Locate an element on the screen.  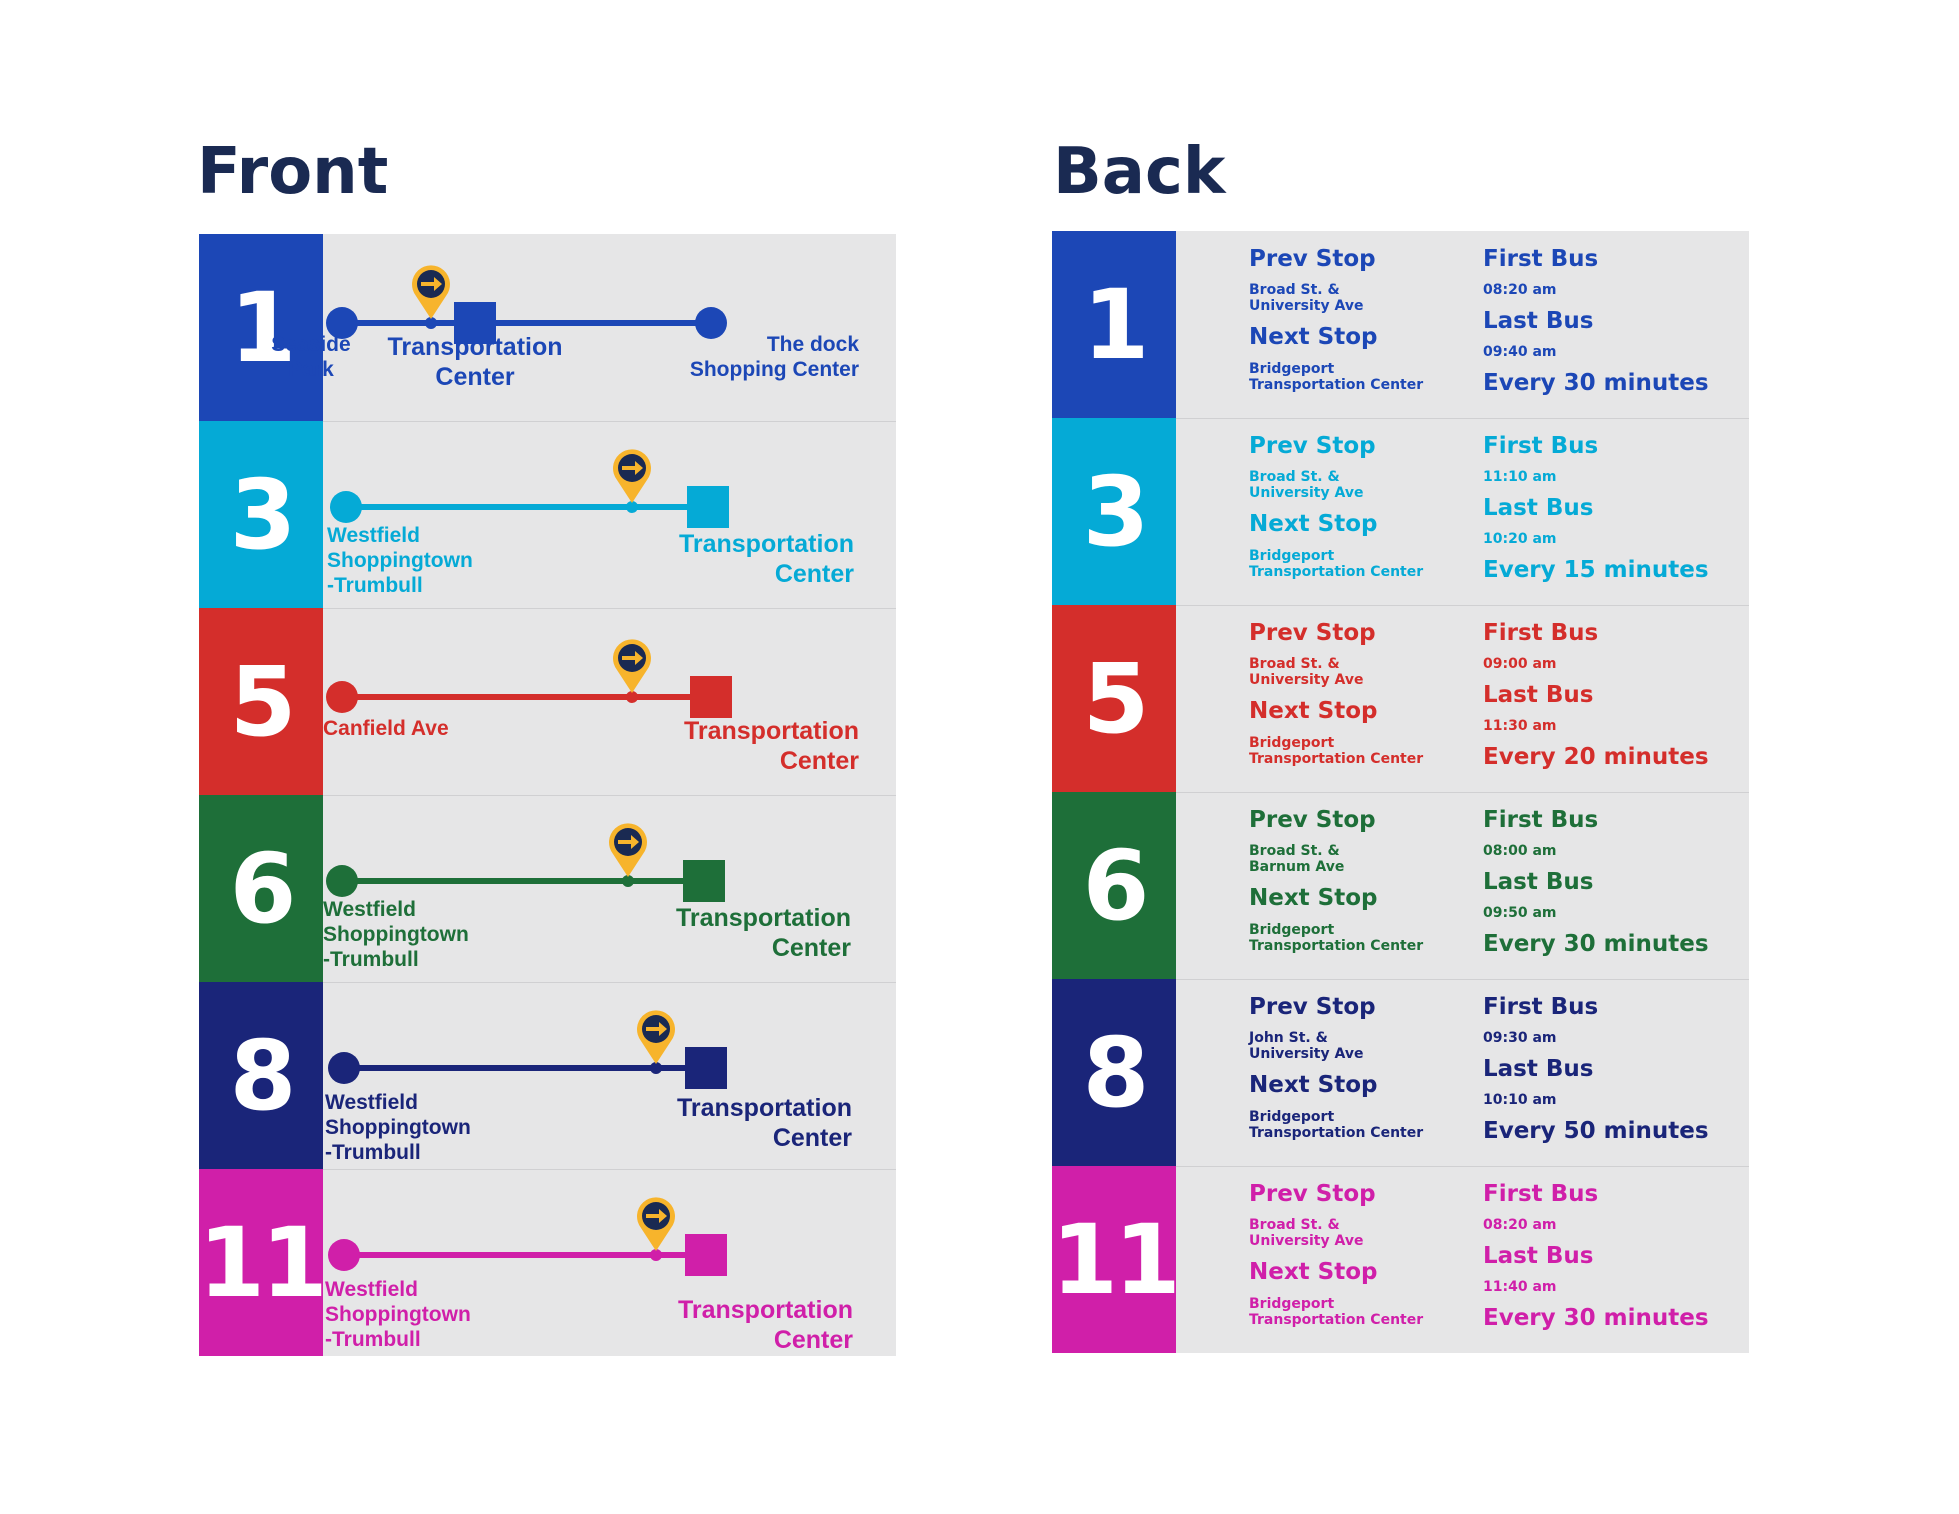
last-bus-time: 10:20 am is located at coordinates (1520, 539).